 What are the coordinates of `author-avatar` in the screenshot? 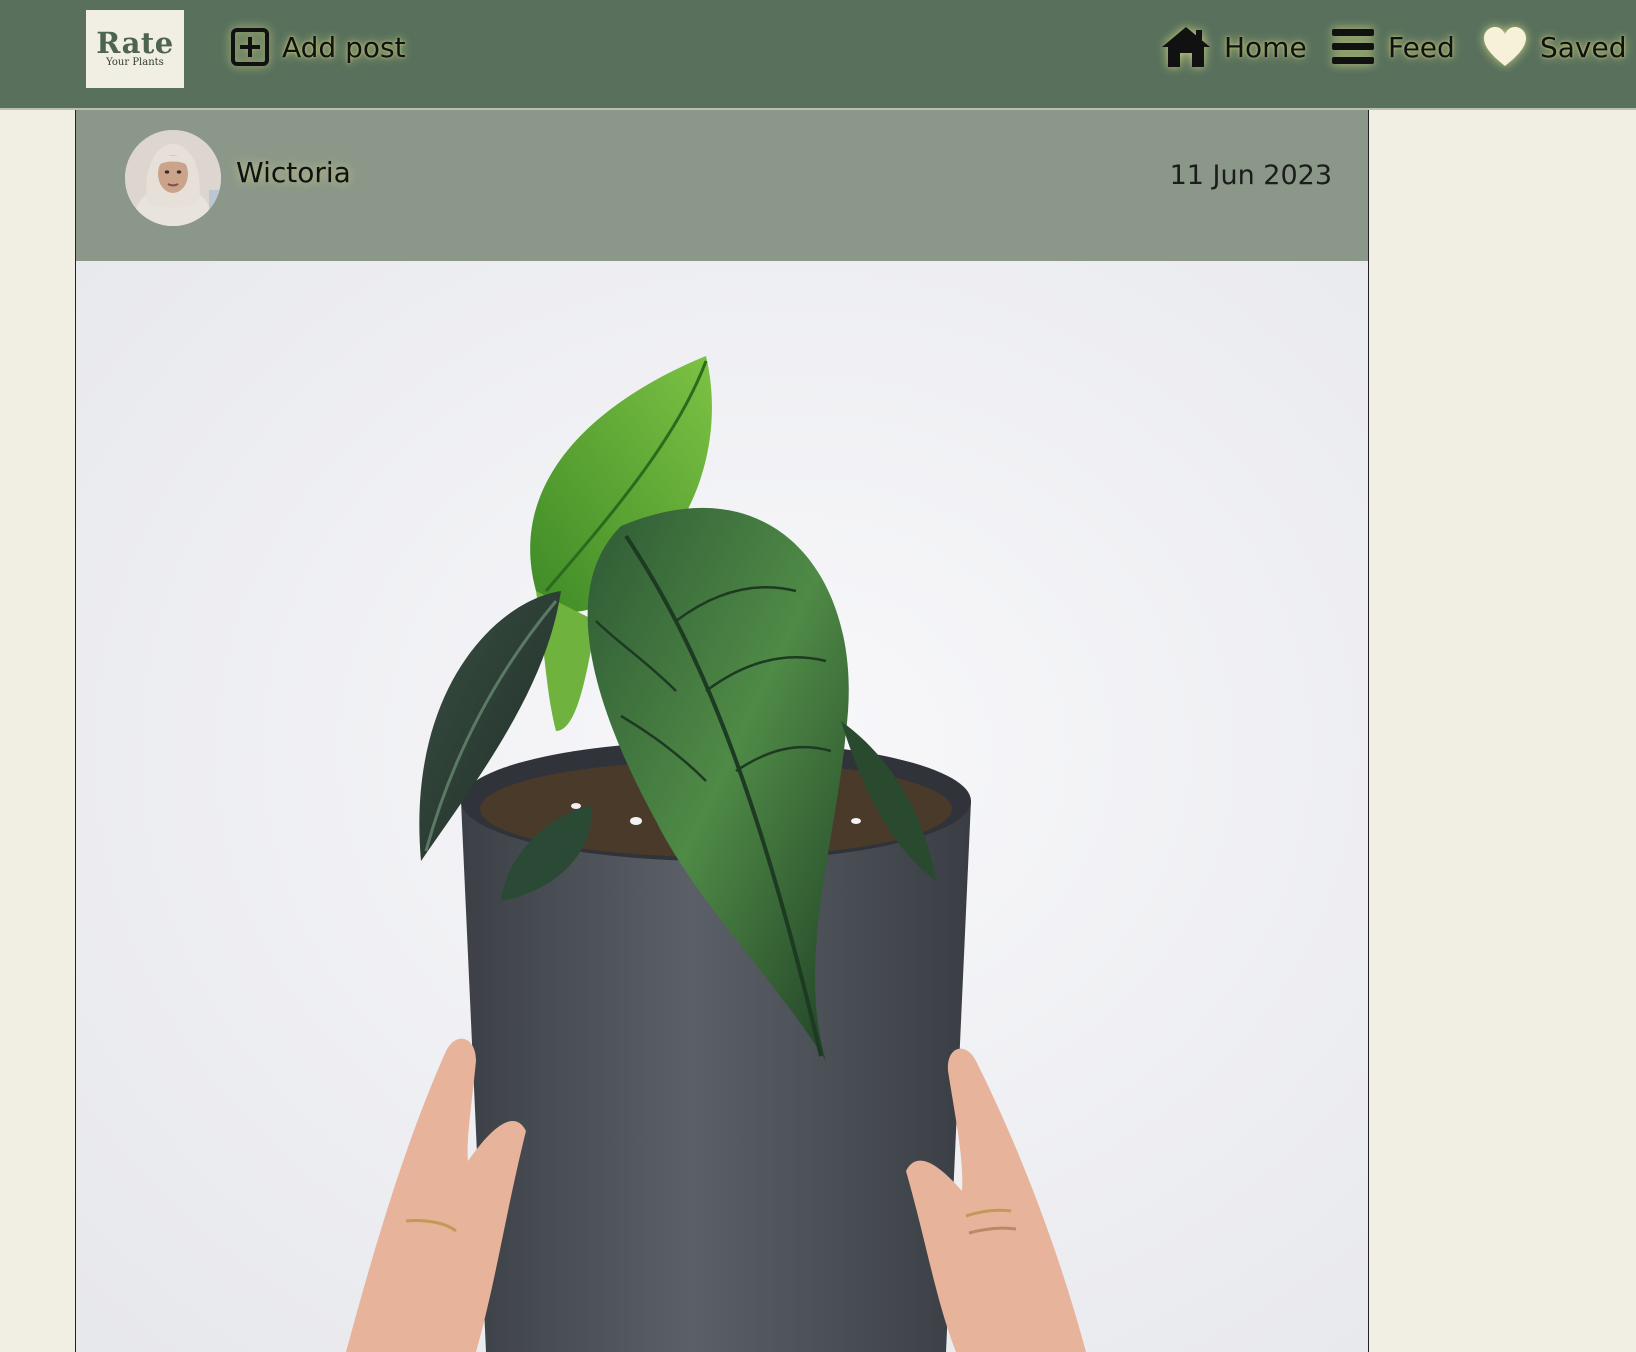 It's located at (173, 178).